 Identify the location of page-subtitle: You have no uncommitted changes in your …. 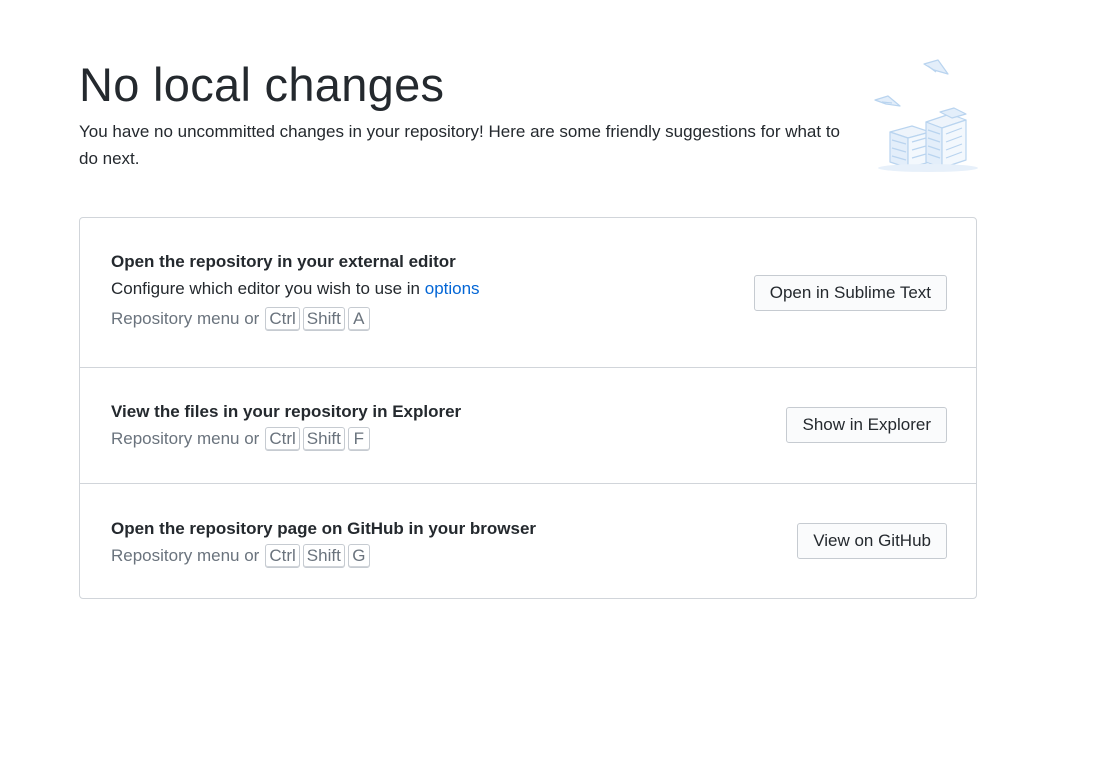
(460, 145).